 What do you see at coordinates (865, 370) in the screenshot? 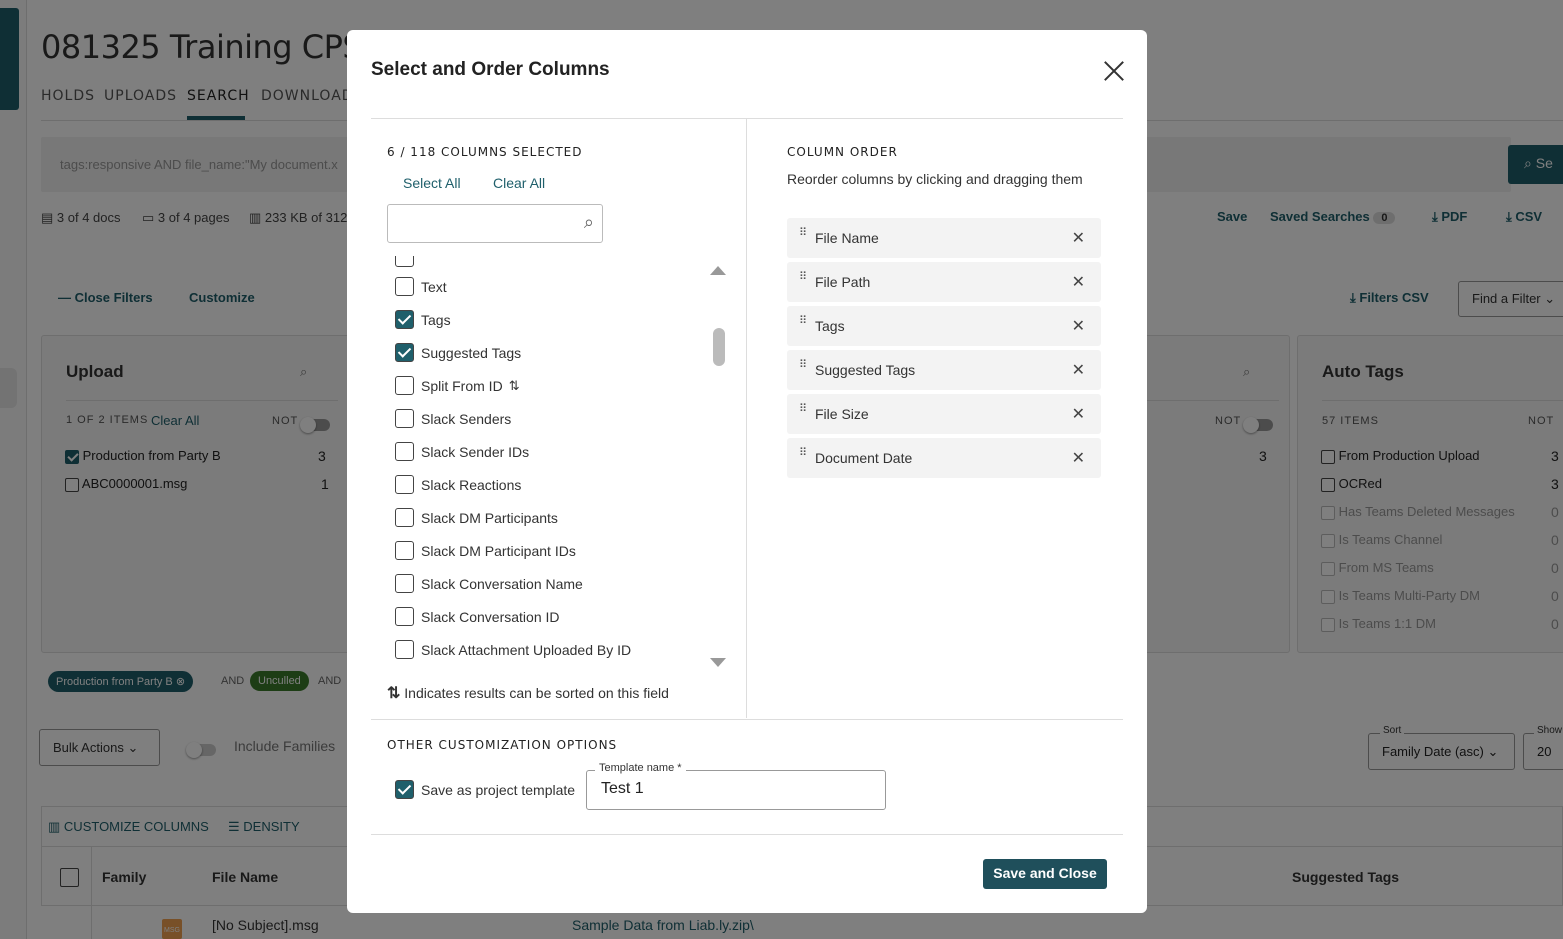
I see `order-label: Suggested Tags` at bounding box center [865, 370].